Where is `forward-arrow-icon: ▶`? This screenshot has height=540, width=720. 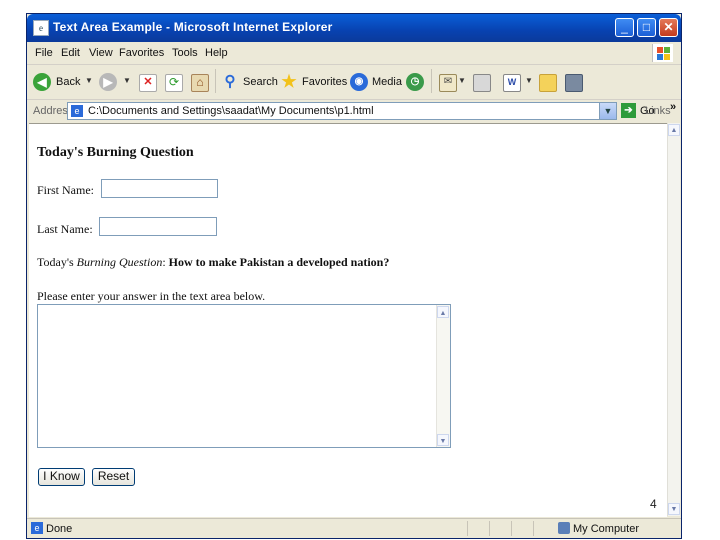 forward-arrow-icon: ▶ is located at coordinates (108, 82).